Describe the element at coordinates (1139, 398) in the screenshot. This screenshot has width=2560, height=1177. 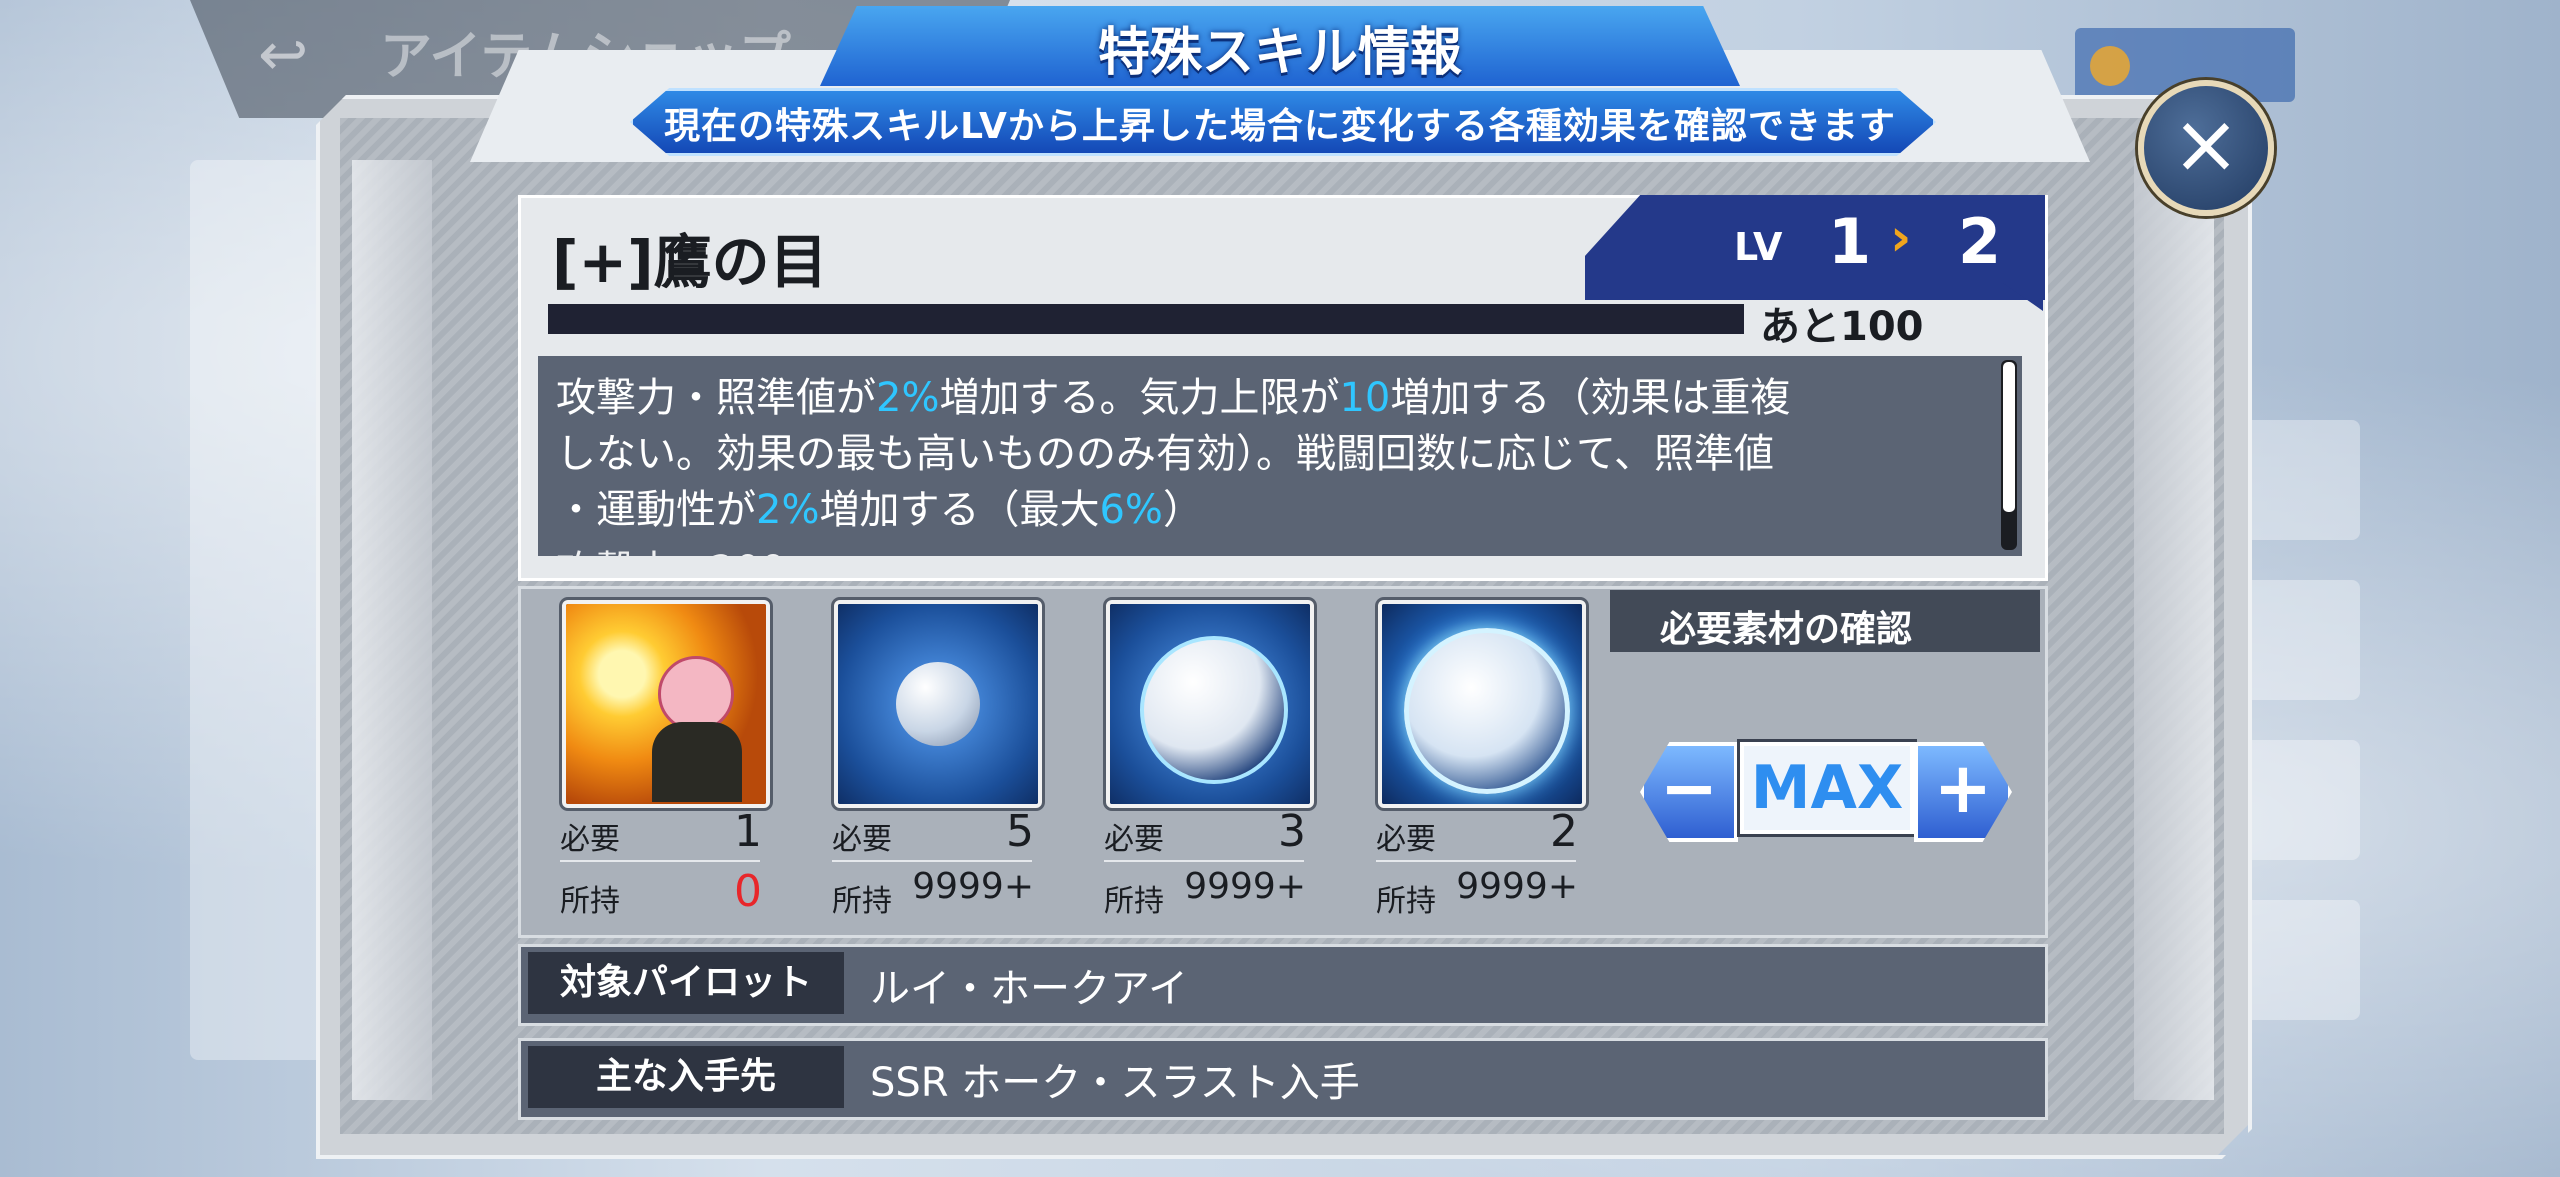
I see `description-text-segment: 増加する。気力上限が` at that location.